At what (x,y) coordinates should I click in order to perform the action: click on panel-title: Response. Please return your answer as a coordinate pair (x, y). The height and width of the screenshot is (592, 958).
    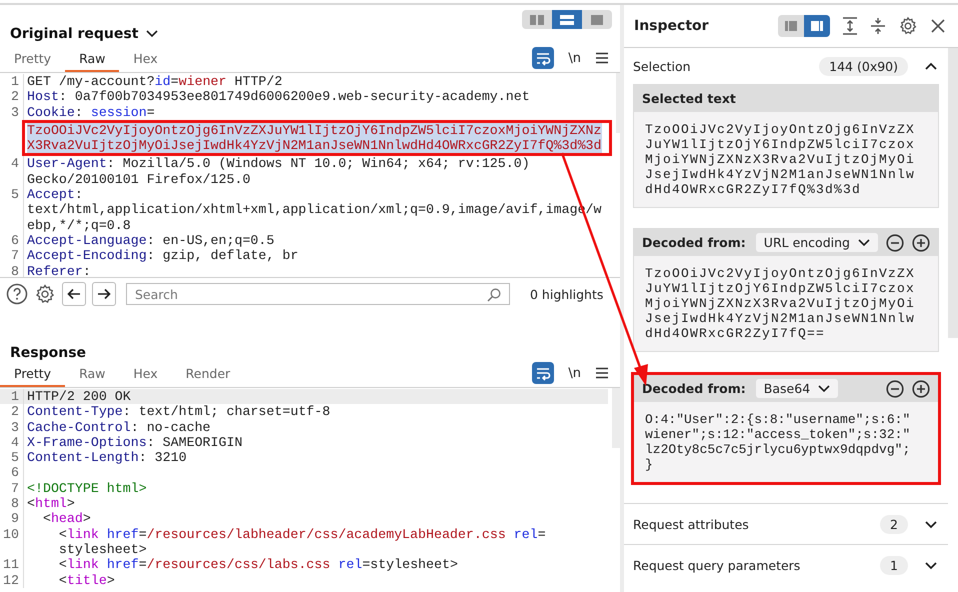
    Looking at the image, I should click on (48, 353).